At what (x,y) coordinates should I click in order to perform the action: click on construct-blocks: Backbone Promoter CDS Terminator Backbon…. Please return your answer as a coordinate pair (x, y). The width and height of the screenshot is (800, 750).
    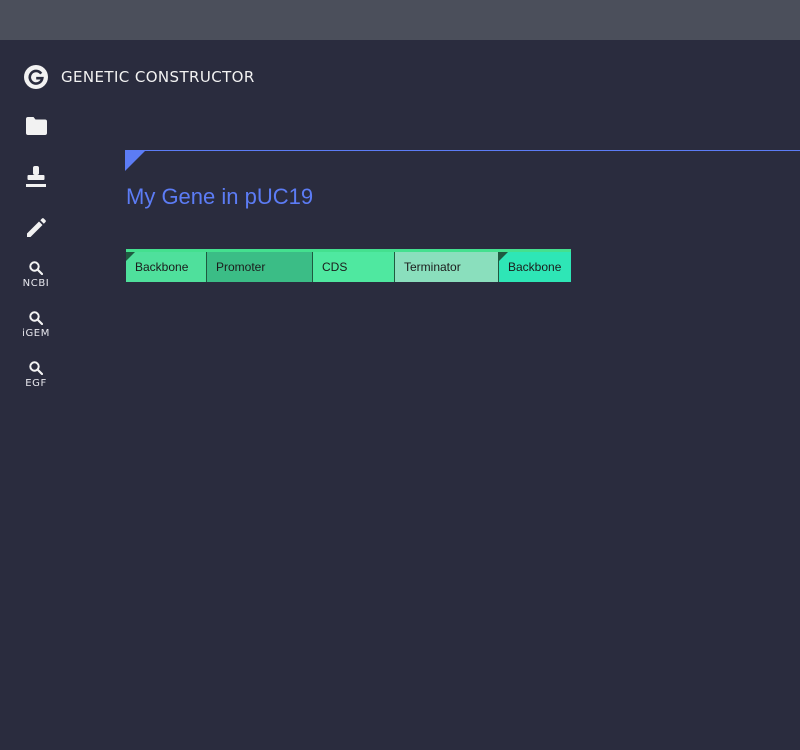
    Looking at the image, I should click on (348, 267).